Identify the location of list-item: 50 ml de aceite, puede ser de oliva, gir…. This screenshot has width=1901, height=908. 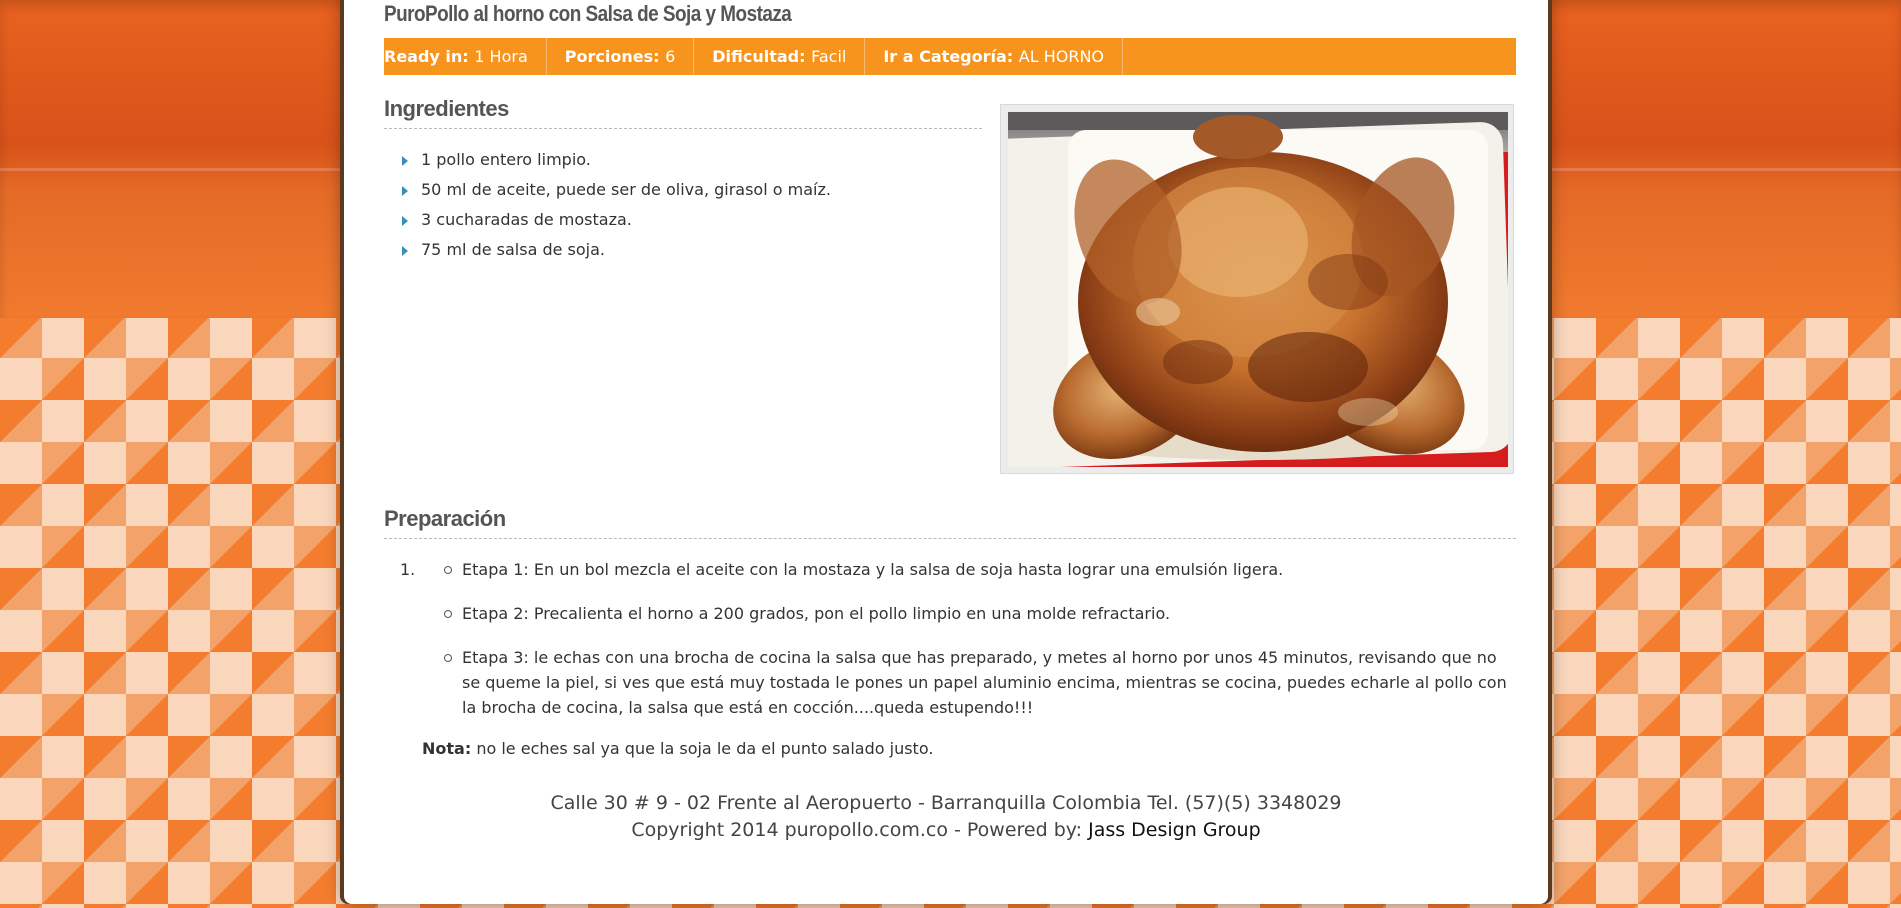
(690, 190).